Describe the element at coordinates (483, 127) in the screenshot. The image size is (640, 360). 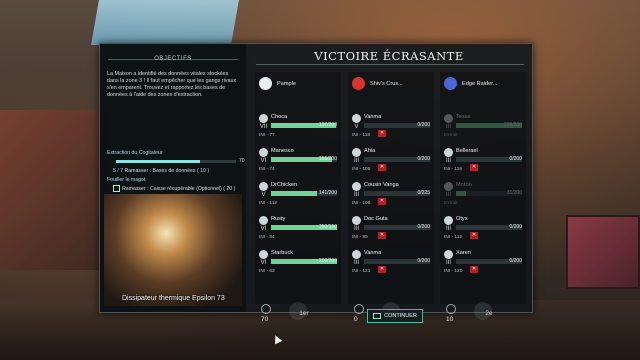
I see `fighter-row: III Texas 200/200 Extrait` at that location.